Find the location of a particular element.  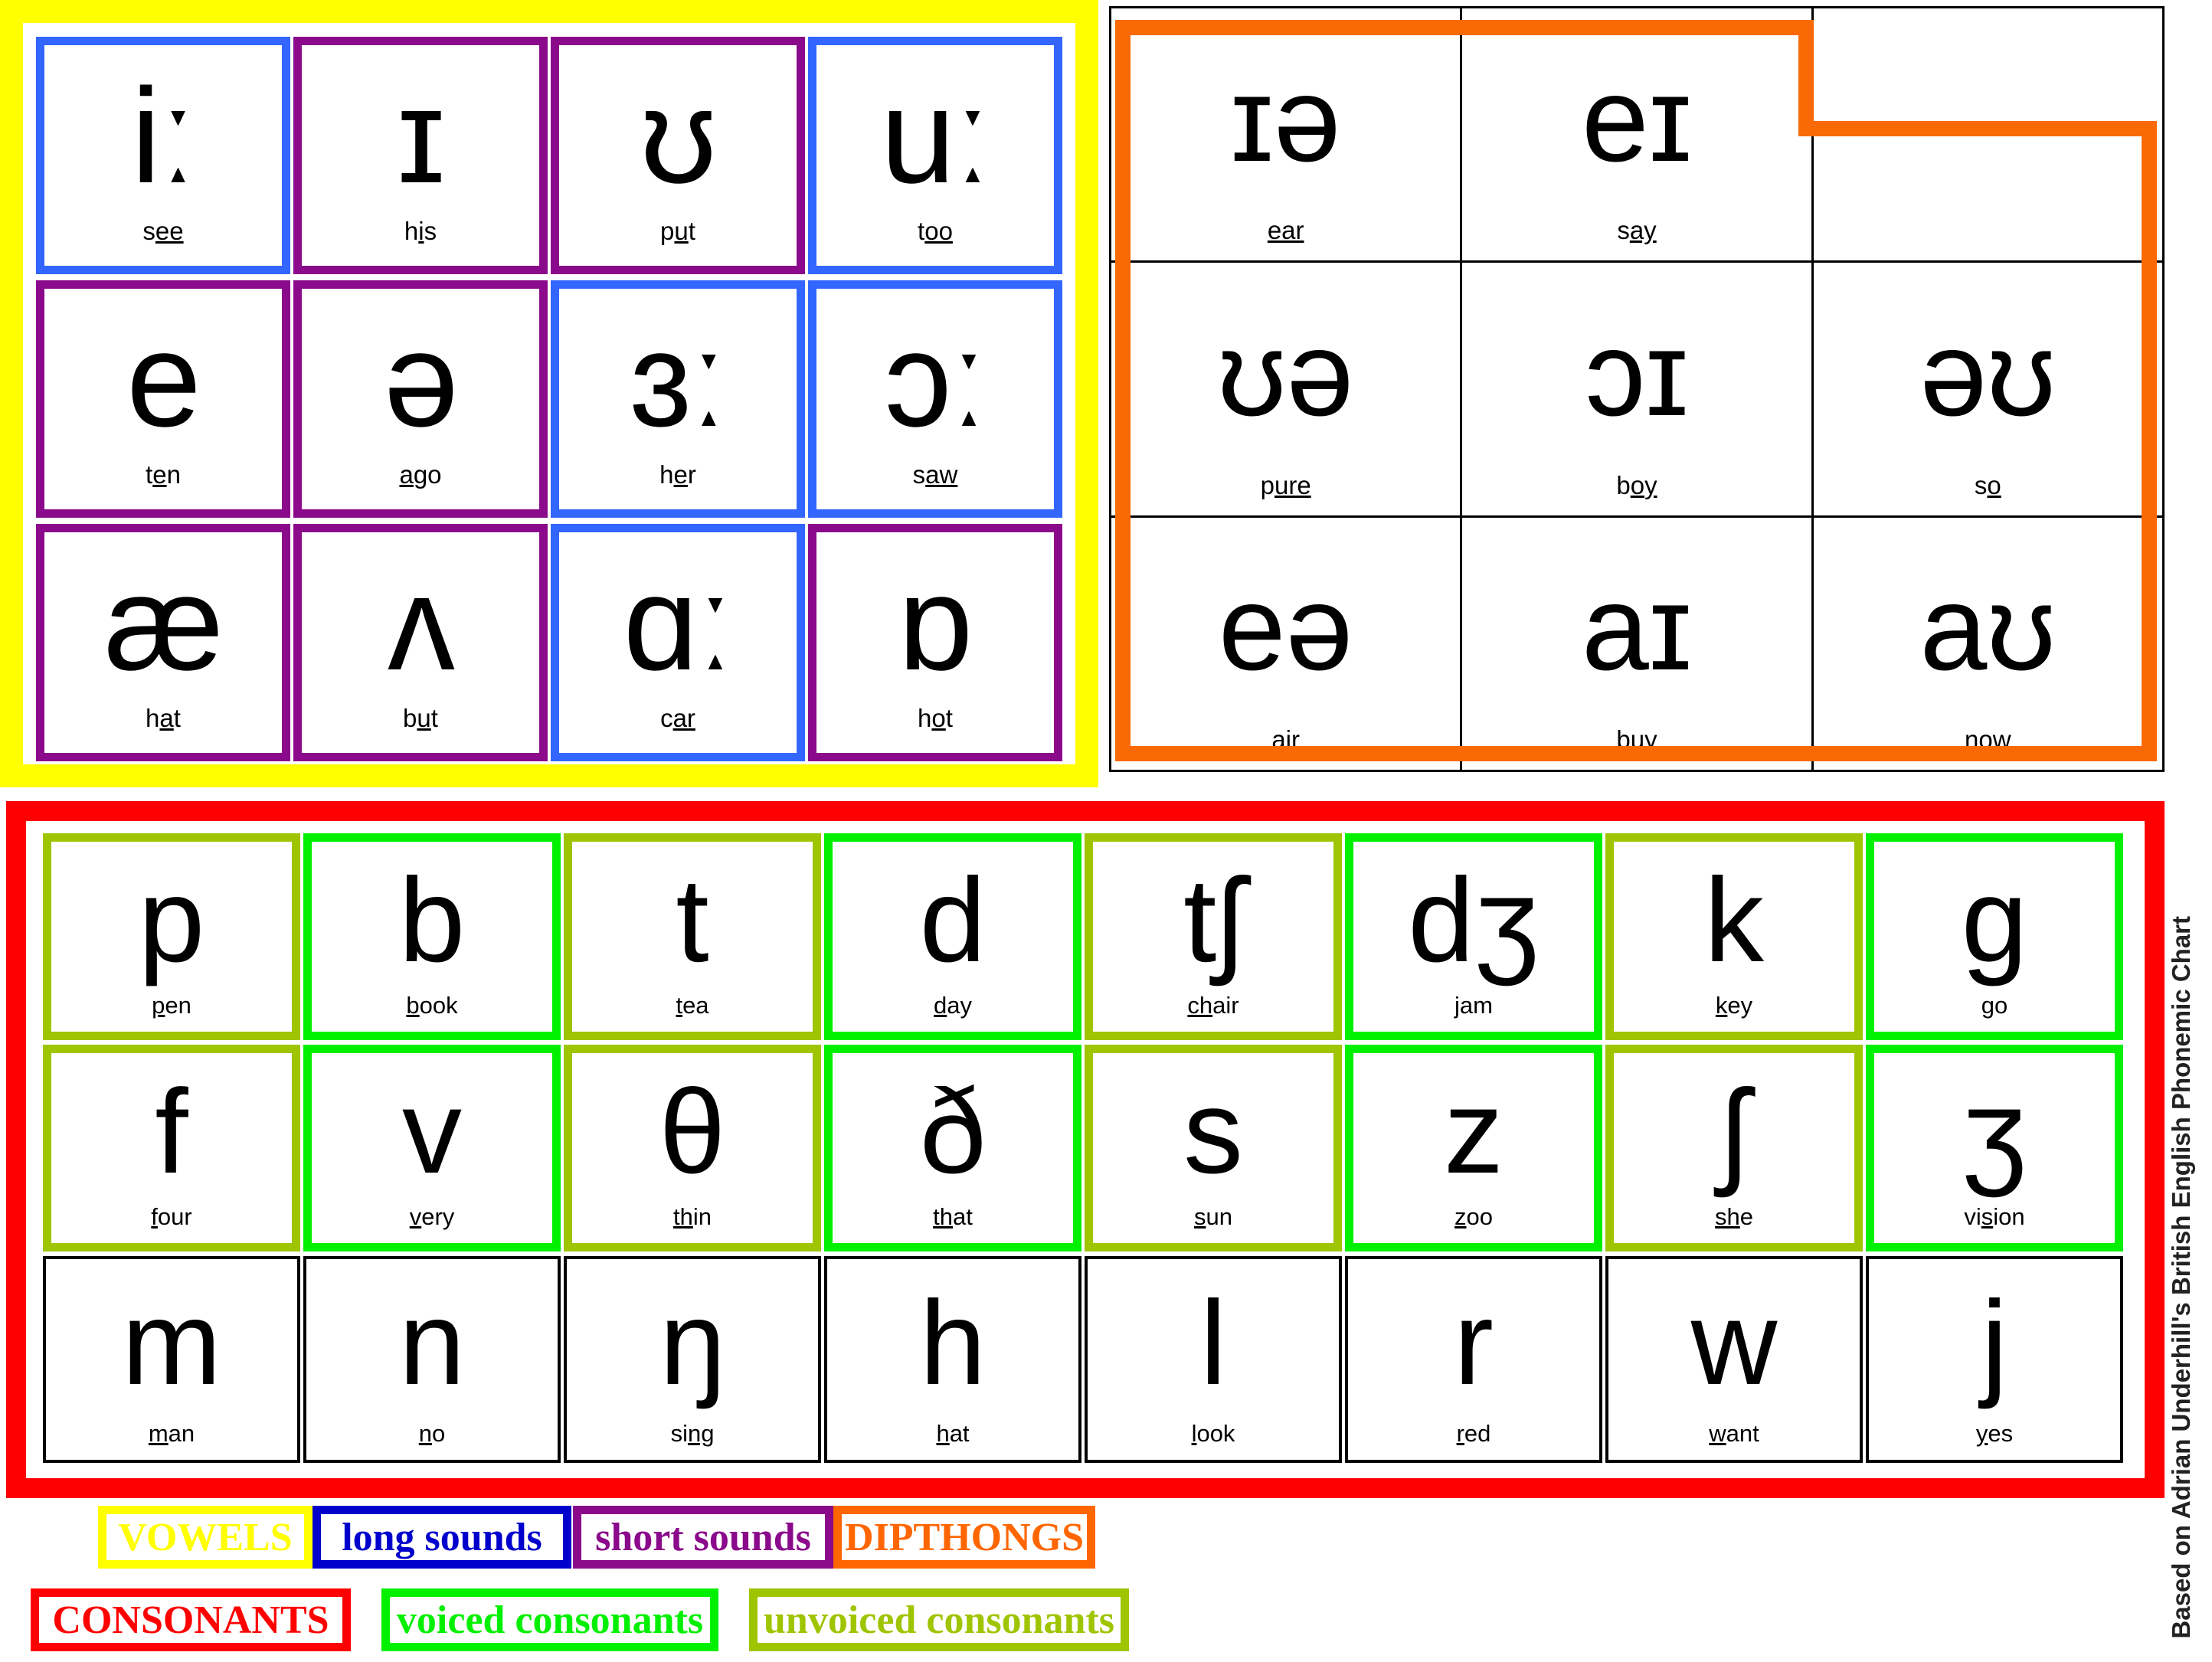

consonant-symbol: f is located at coordinates (172, 1132).